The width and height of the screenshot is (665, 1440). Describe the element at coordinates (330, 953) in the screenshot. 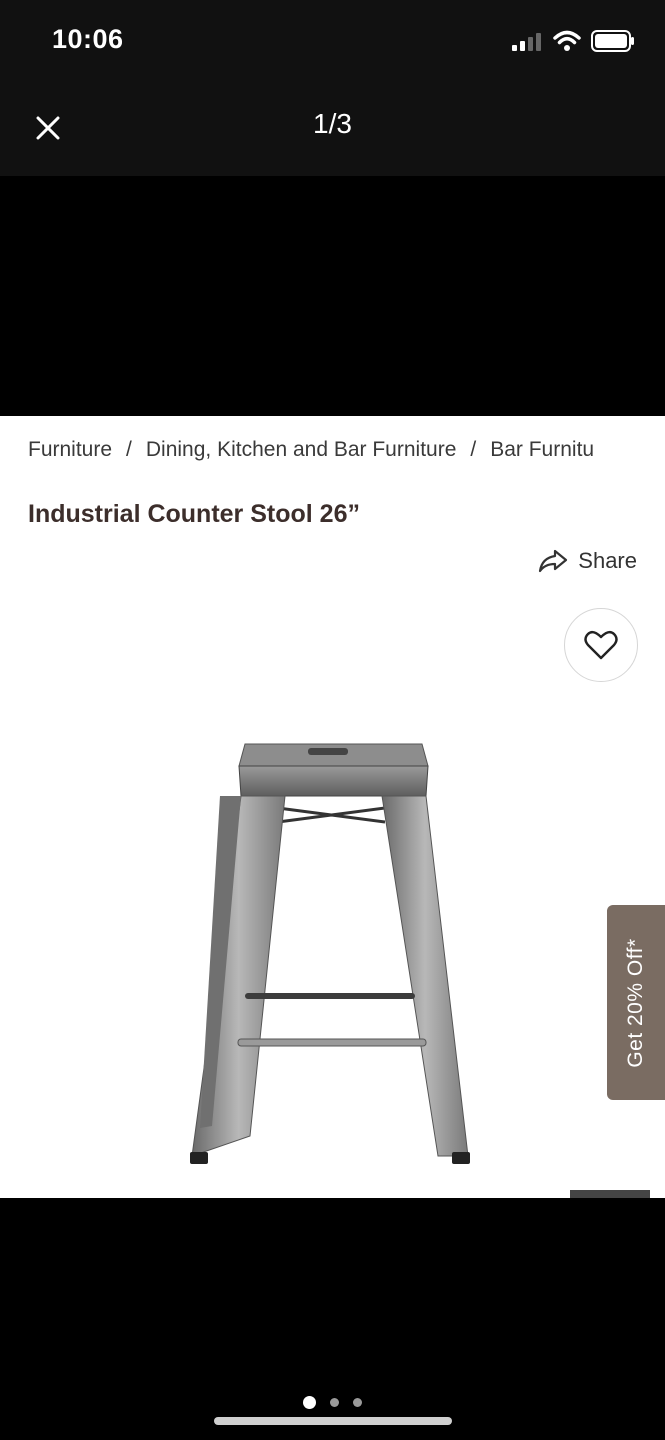

I see `product-stool-image` at that location.